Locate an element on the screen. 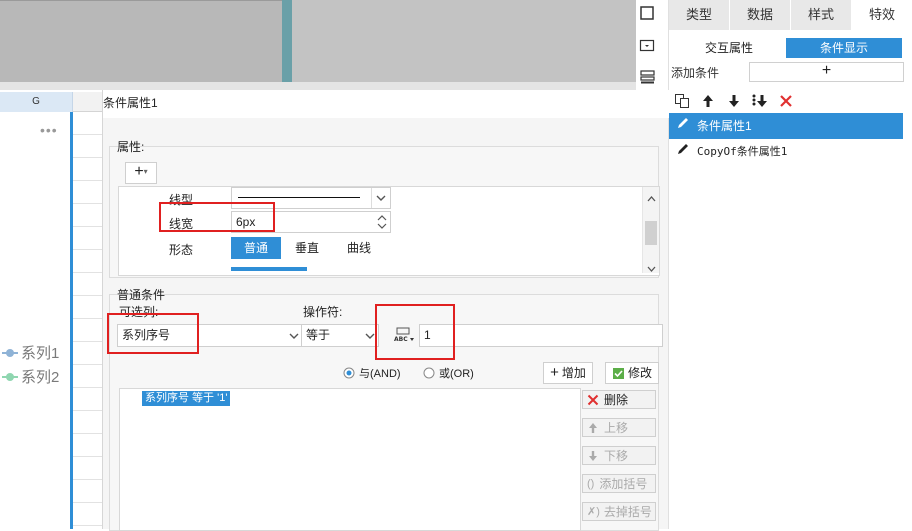 This screenshot has width=912, height=531. sheet-grid is located at coordinates (87, 320).